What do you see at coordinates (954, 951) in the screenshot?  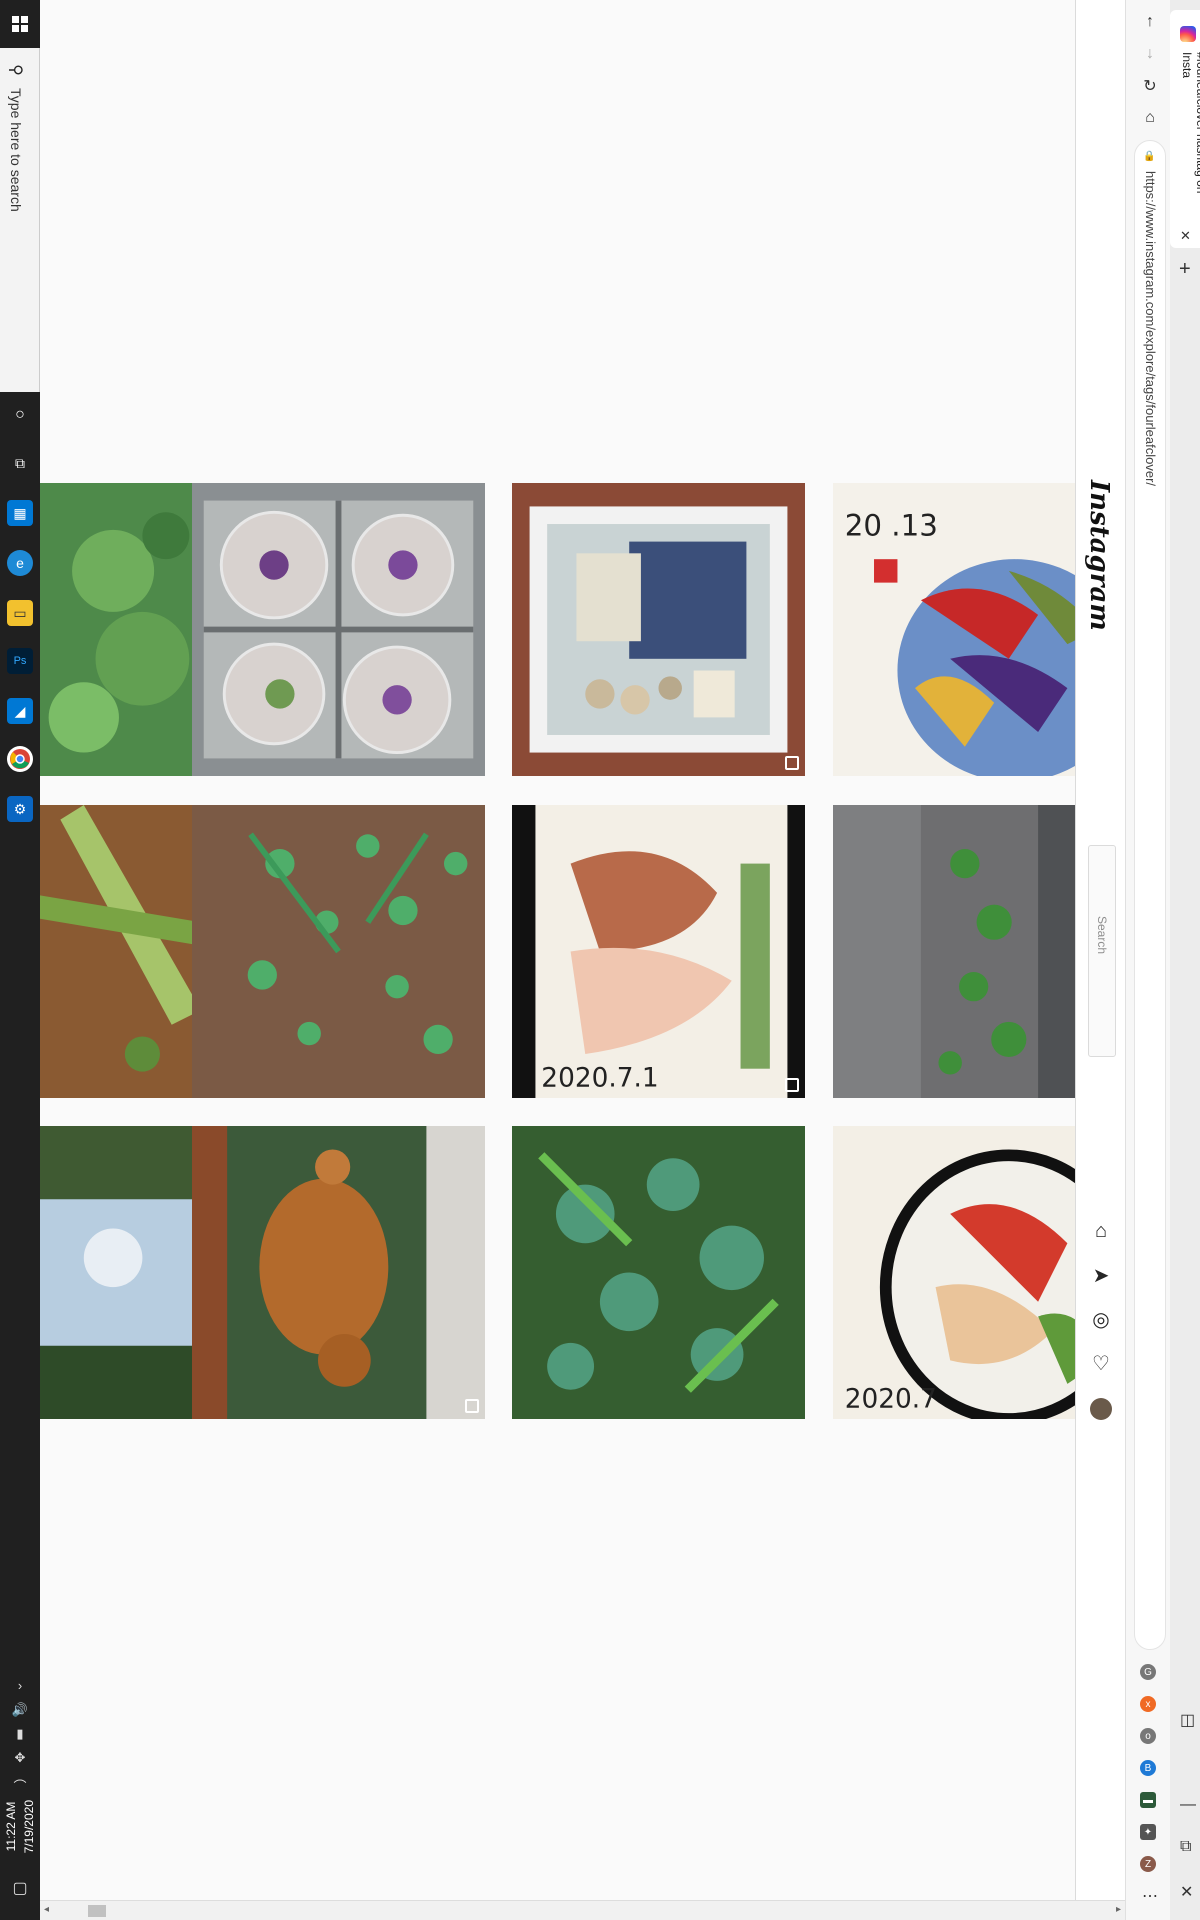 I see `grid-post-clover-roadside` at bounding box center [954, 951].